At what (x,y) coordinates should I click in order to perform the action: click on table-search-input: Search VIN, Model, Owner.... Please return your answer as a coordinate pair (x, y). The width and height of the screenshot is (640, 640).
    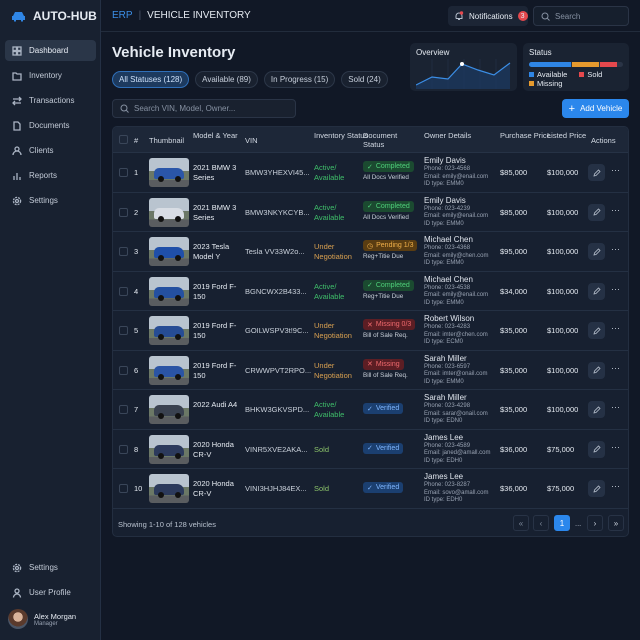
    Looking at the image, I should click on (204, 108).